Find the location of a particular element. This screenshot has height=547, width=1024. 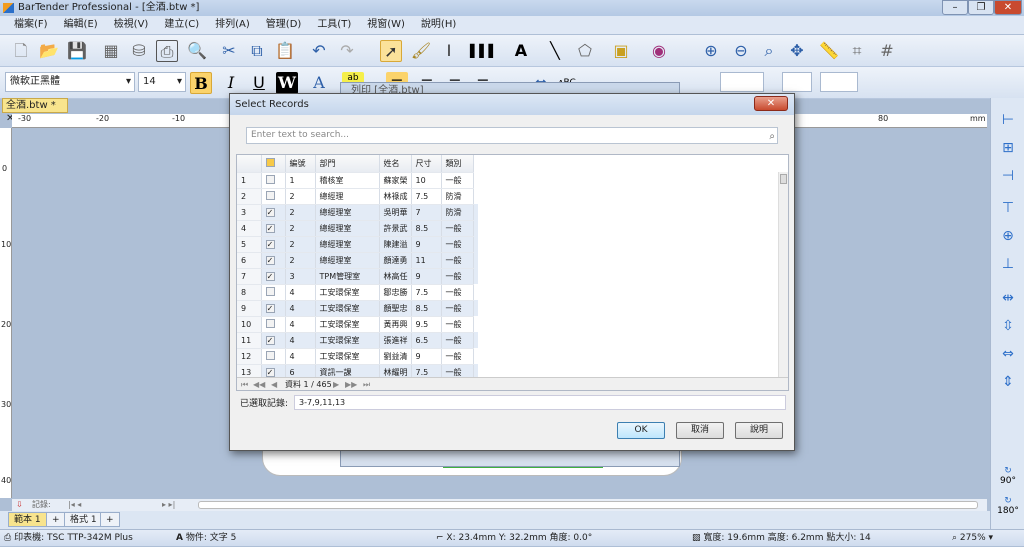

print-preview-icon: 🔍 is located at coordinates (197, 51).